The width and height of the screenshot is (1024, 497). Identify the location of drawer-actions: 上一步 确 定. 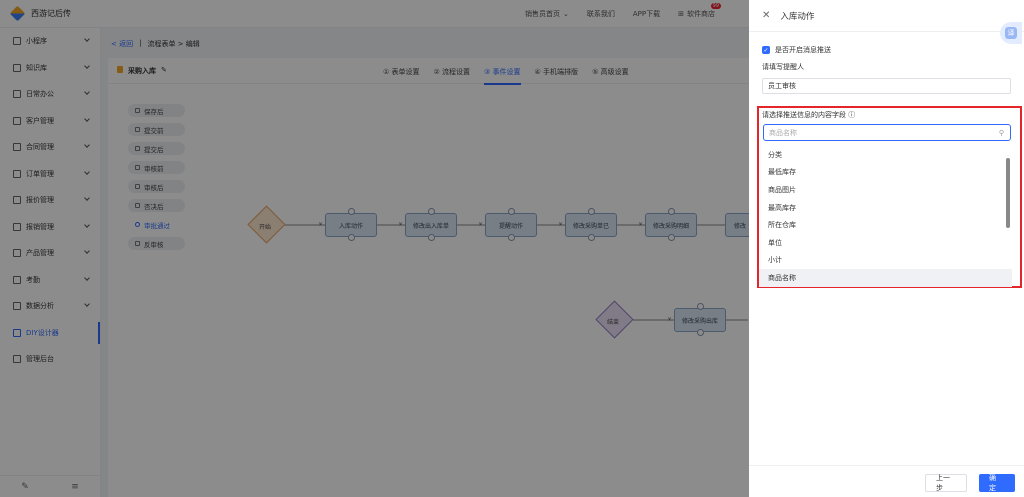
(970, 483).